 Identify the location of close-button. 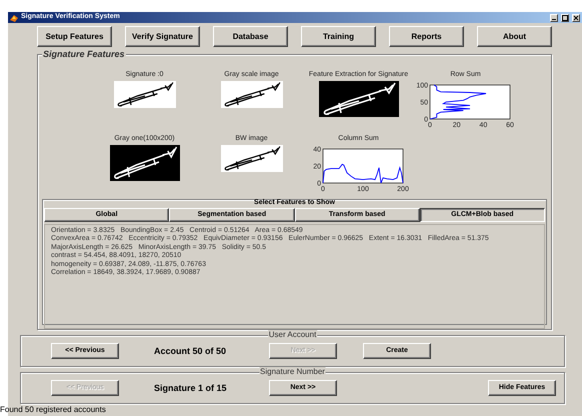
(576, 18).